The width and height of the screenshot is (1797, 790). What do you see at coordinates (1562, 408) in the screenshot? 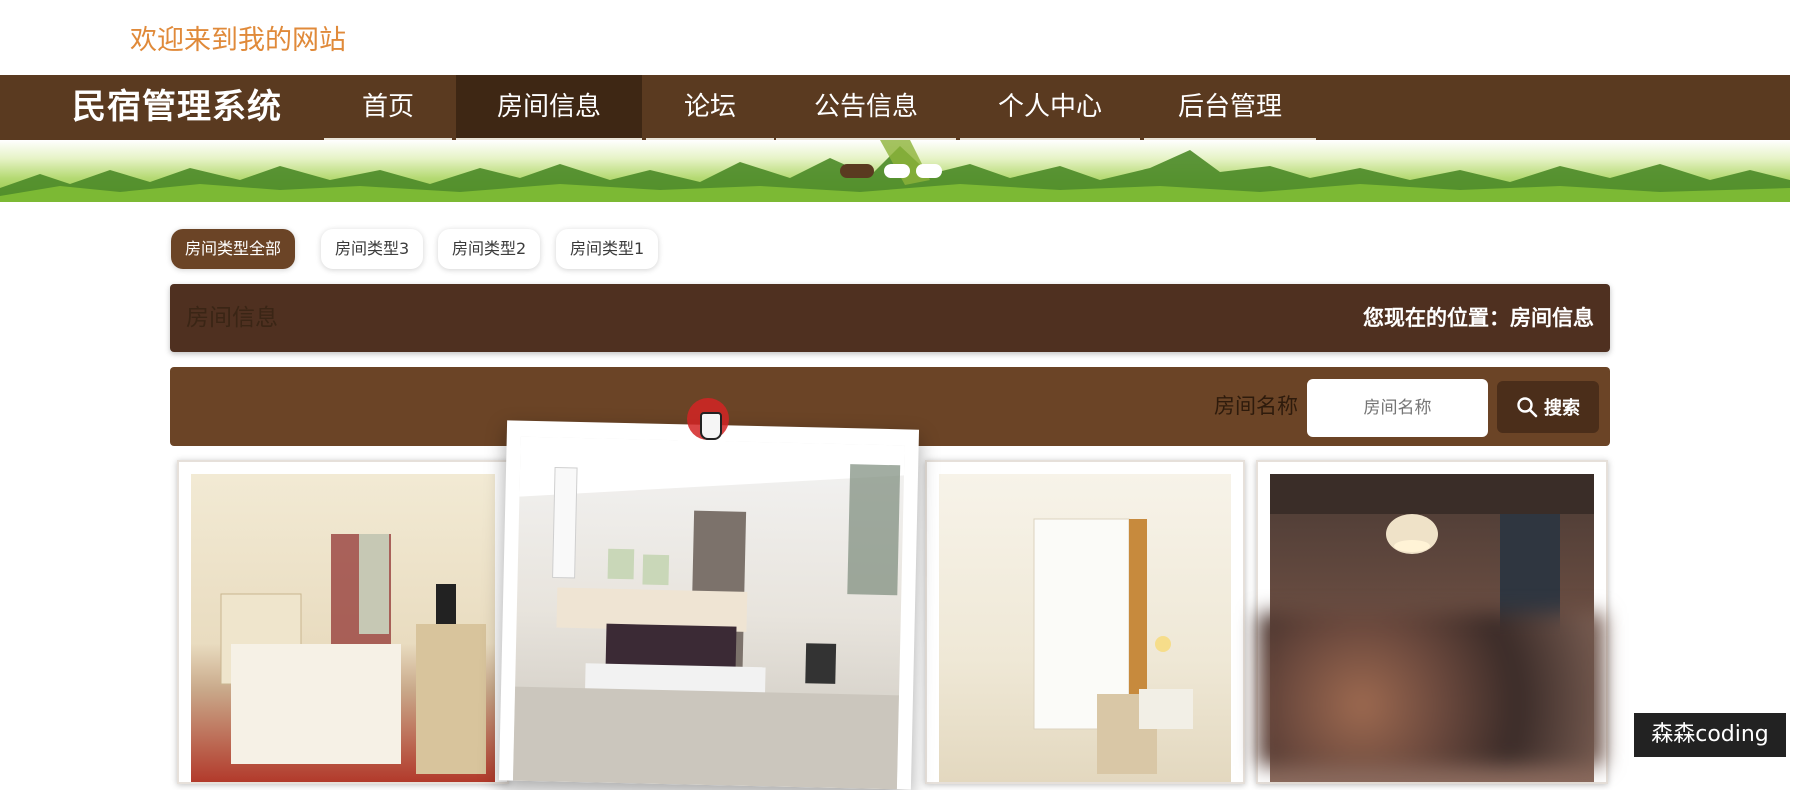
I see `search-button-label: 搜索` at bounding box center [1562, 408].